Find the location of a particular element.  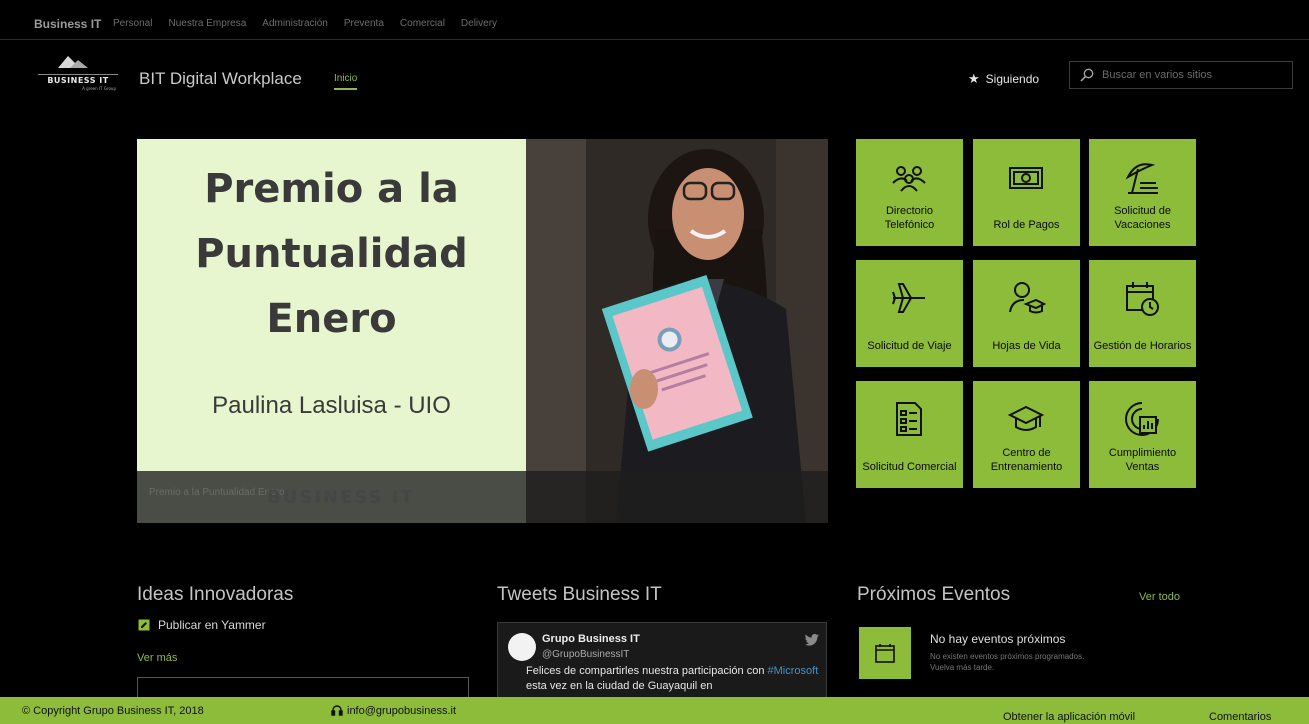

follow-label: Siguiendo is located at coordinates (1012, 79).